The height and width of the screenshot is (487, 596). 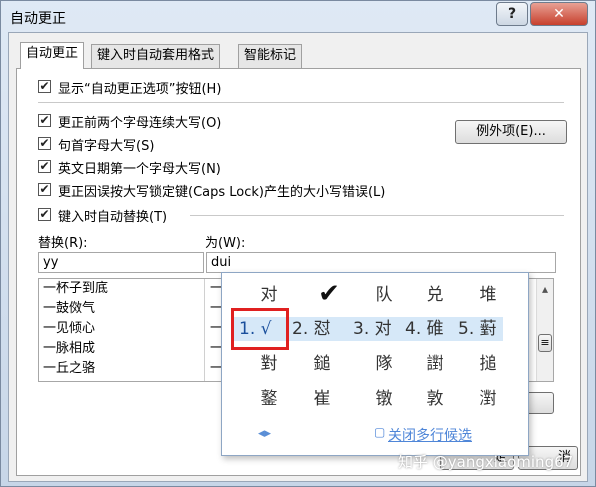 I want to click on two-caps-label: 更正前两个字母连续大写(O), so click(x=140, y=123).